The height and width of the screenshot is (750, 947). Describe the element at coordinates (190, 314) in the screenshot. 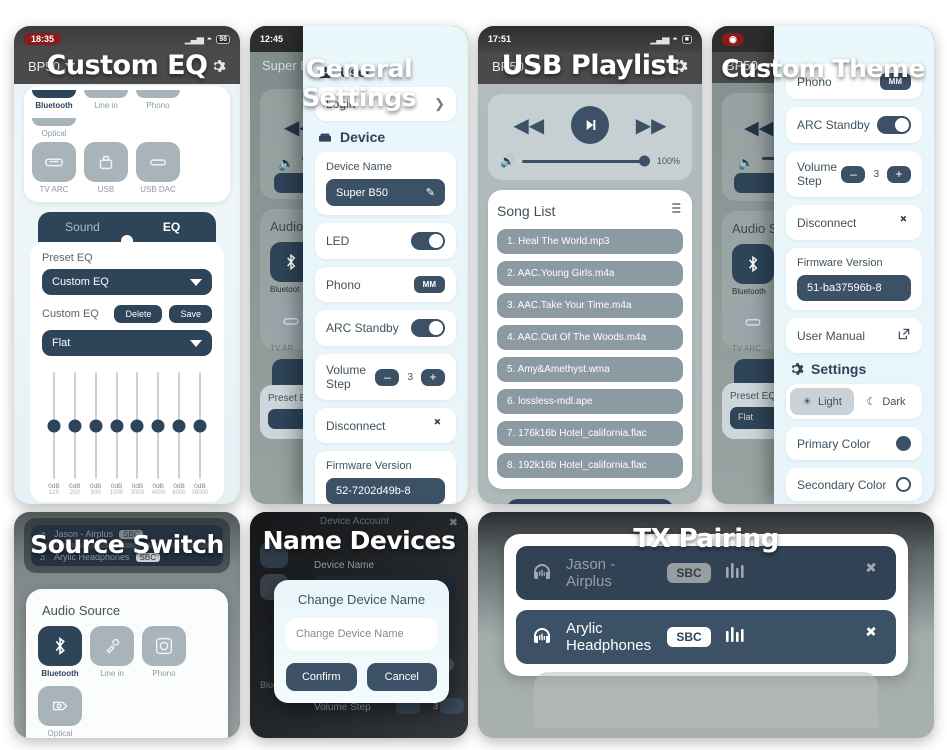

I see `save-button: Save` at that location.